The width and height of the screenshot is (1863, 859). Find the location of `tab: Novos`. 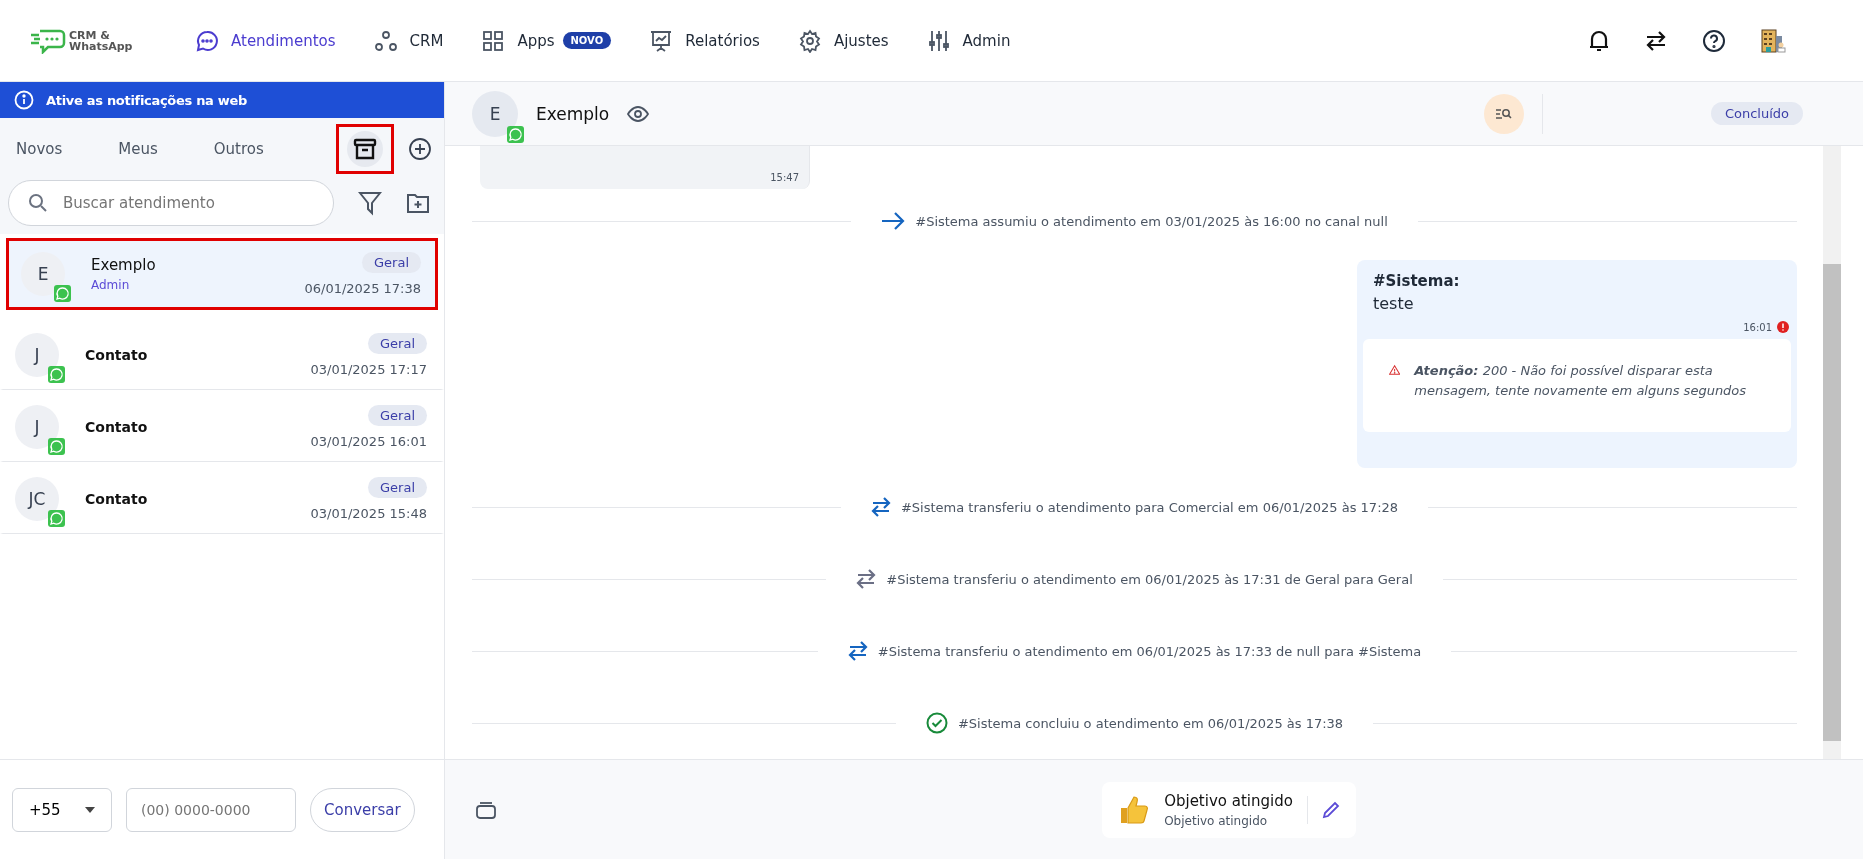

tab: Novos is located at coordinates (39, 149).